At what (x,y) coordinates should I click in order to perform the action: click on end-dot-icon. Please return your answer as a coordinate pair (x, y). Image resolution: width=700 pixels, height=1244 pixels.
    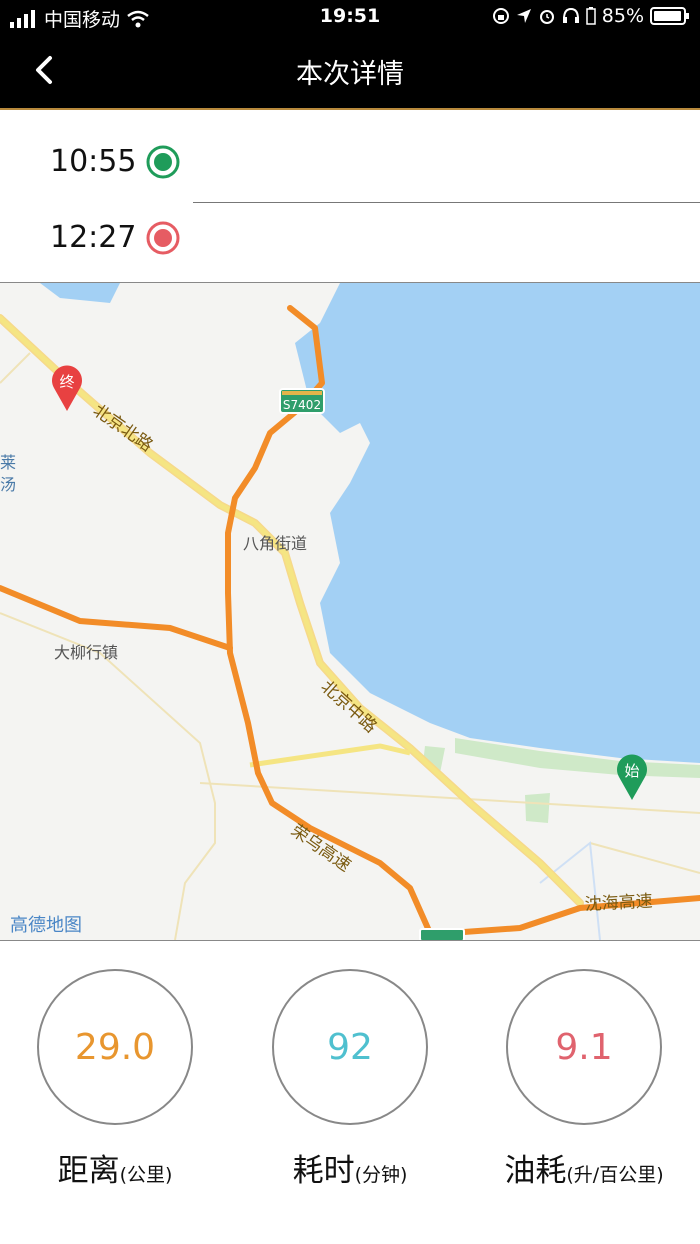
    Looking at the image, I should click on (163, 237).